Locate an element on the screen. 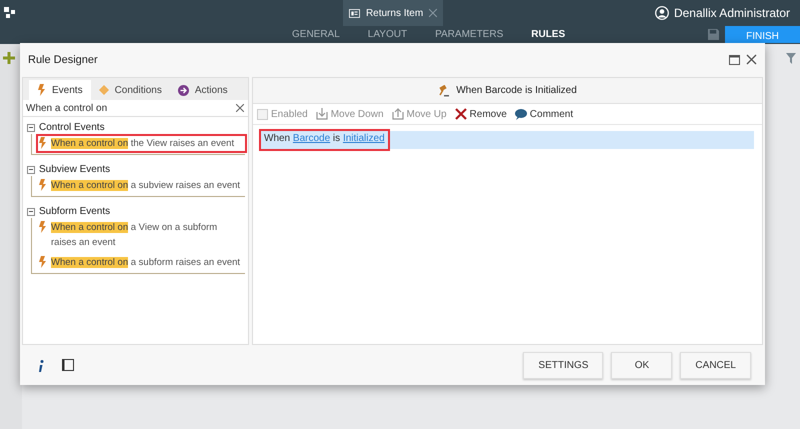  nav-tab: GENERAL is located at coordinates (316, 35).